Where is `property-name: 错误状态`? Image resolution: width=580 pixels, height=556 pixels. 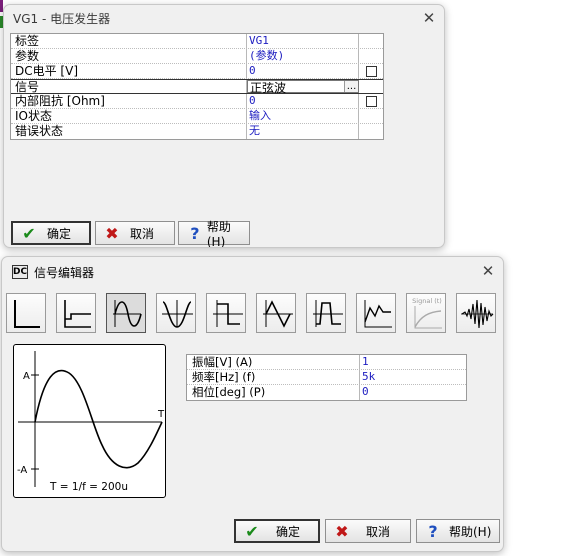 property-name: 错误状态 is located at coordinates (129, 131).